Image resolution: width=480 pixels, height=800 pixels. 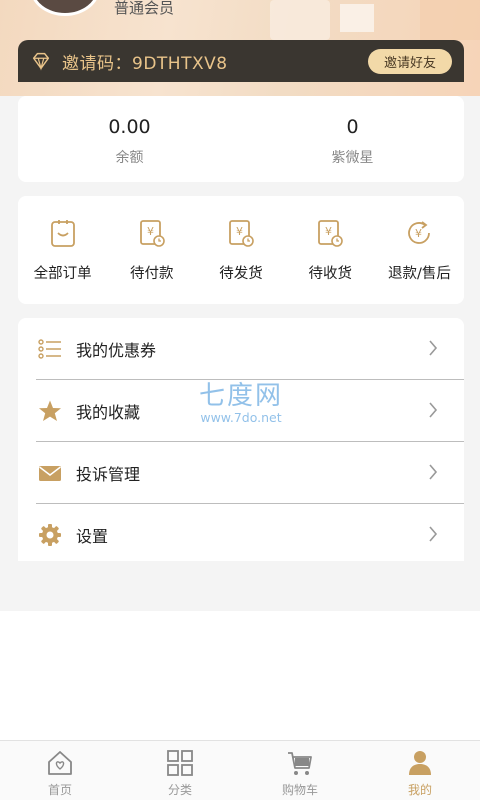 I want to click on order-label: 退款/售后, so click(x=419, y=274).